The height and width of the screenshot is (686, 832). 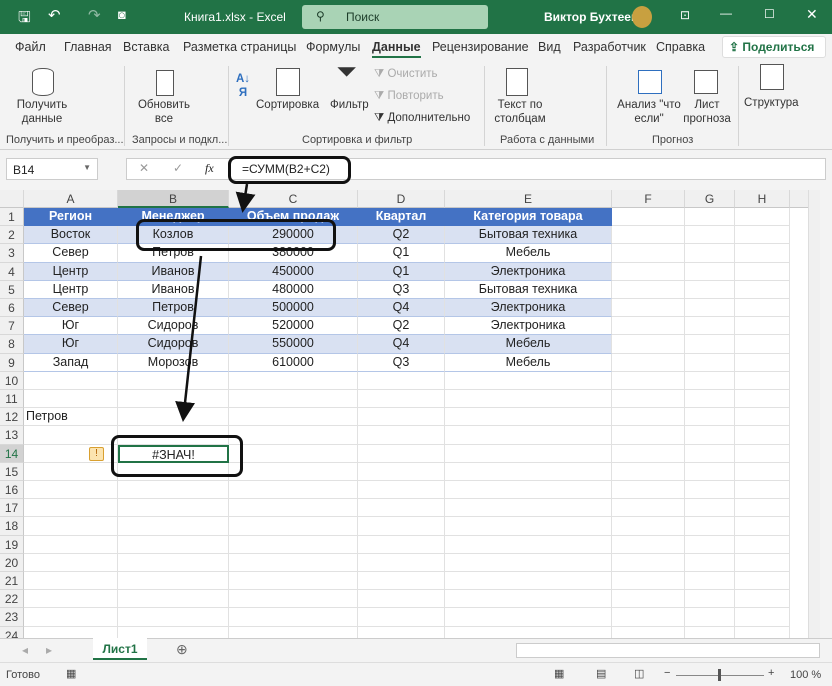 What do you see at coordinates (71, 362) in the screenshot?
I see `table-cell: Запад` at bounding box center [71, 362].